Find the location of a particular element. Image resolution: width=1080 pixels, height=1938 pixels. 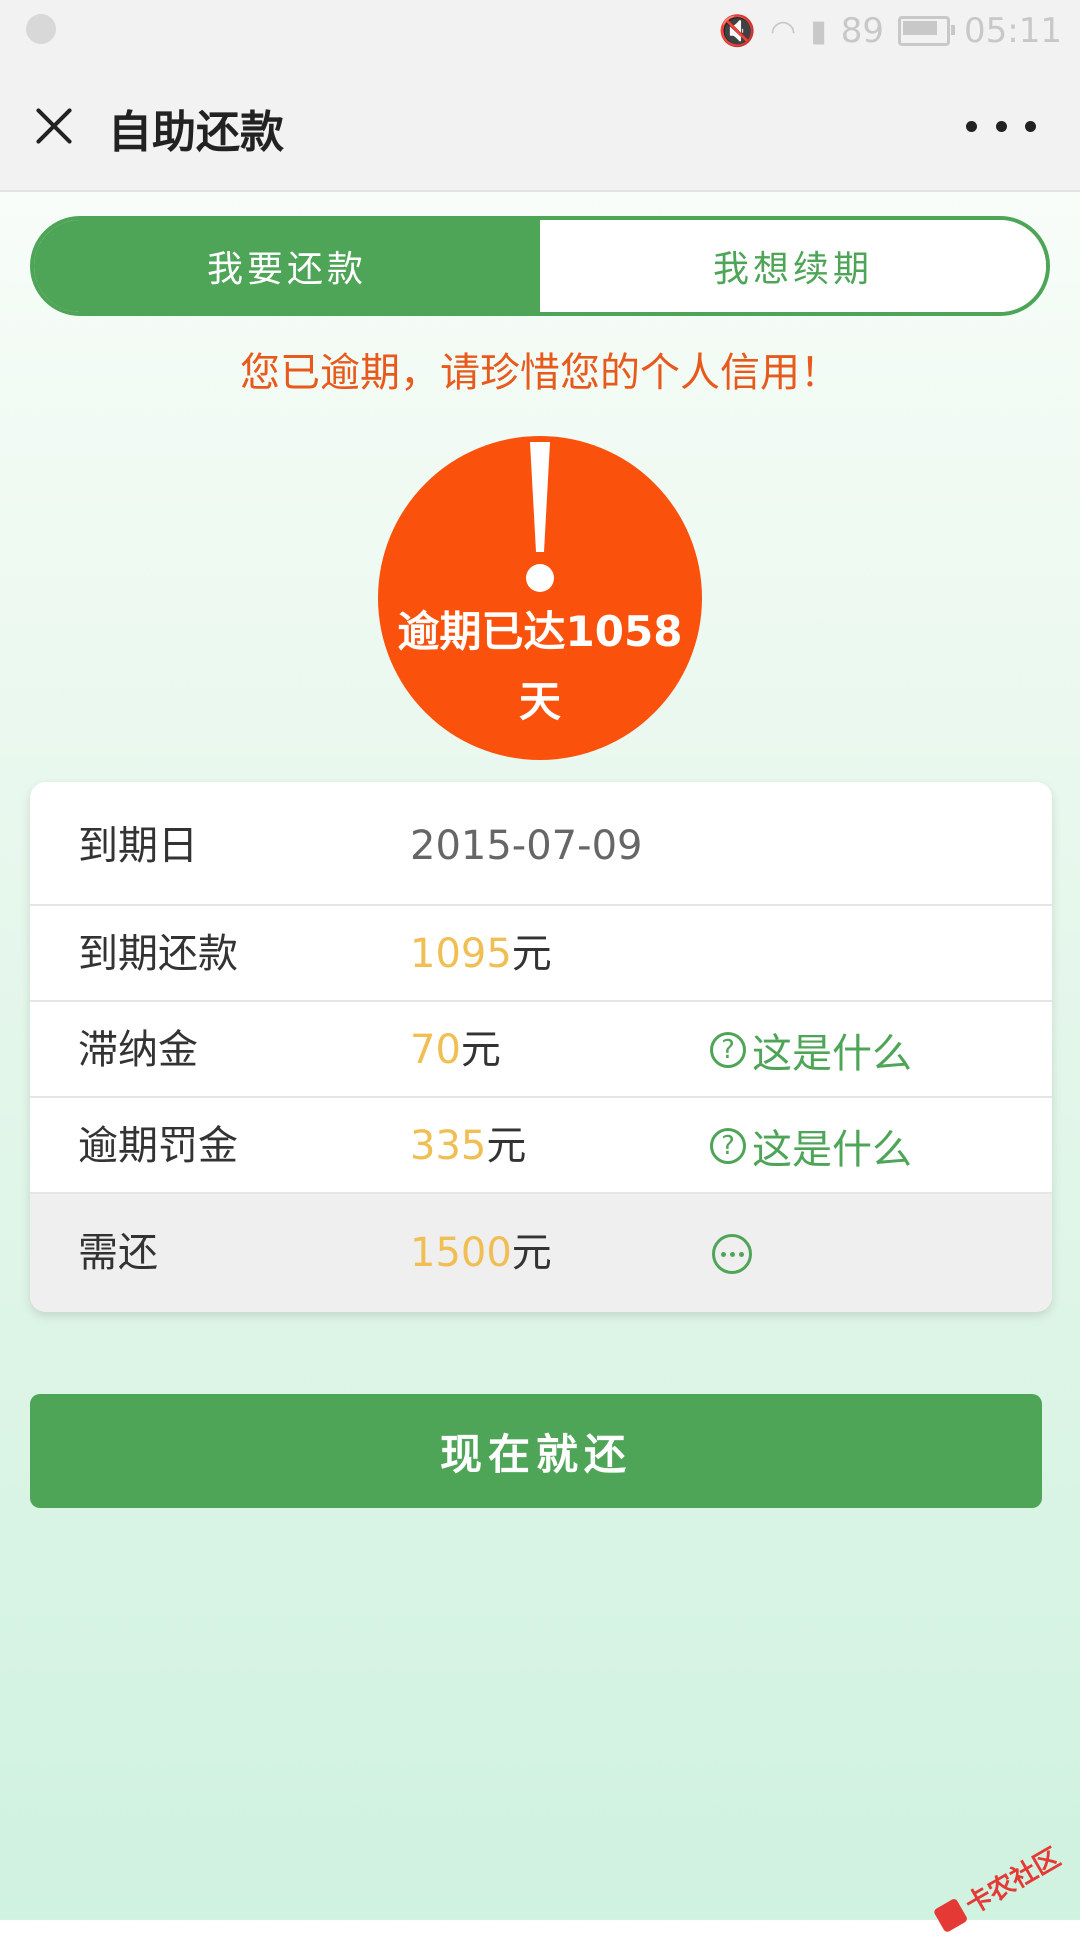

row-late-fee: 滞纳金 70元 ? 这是什么 is located at coordinates (541, 1050).